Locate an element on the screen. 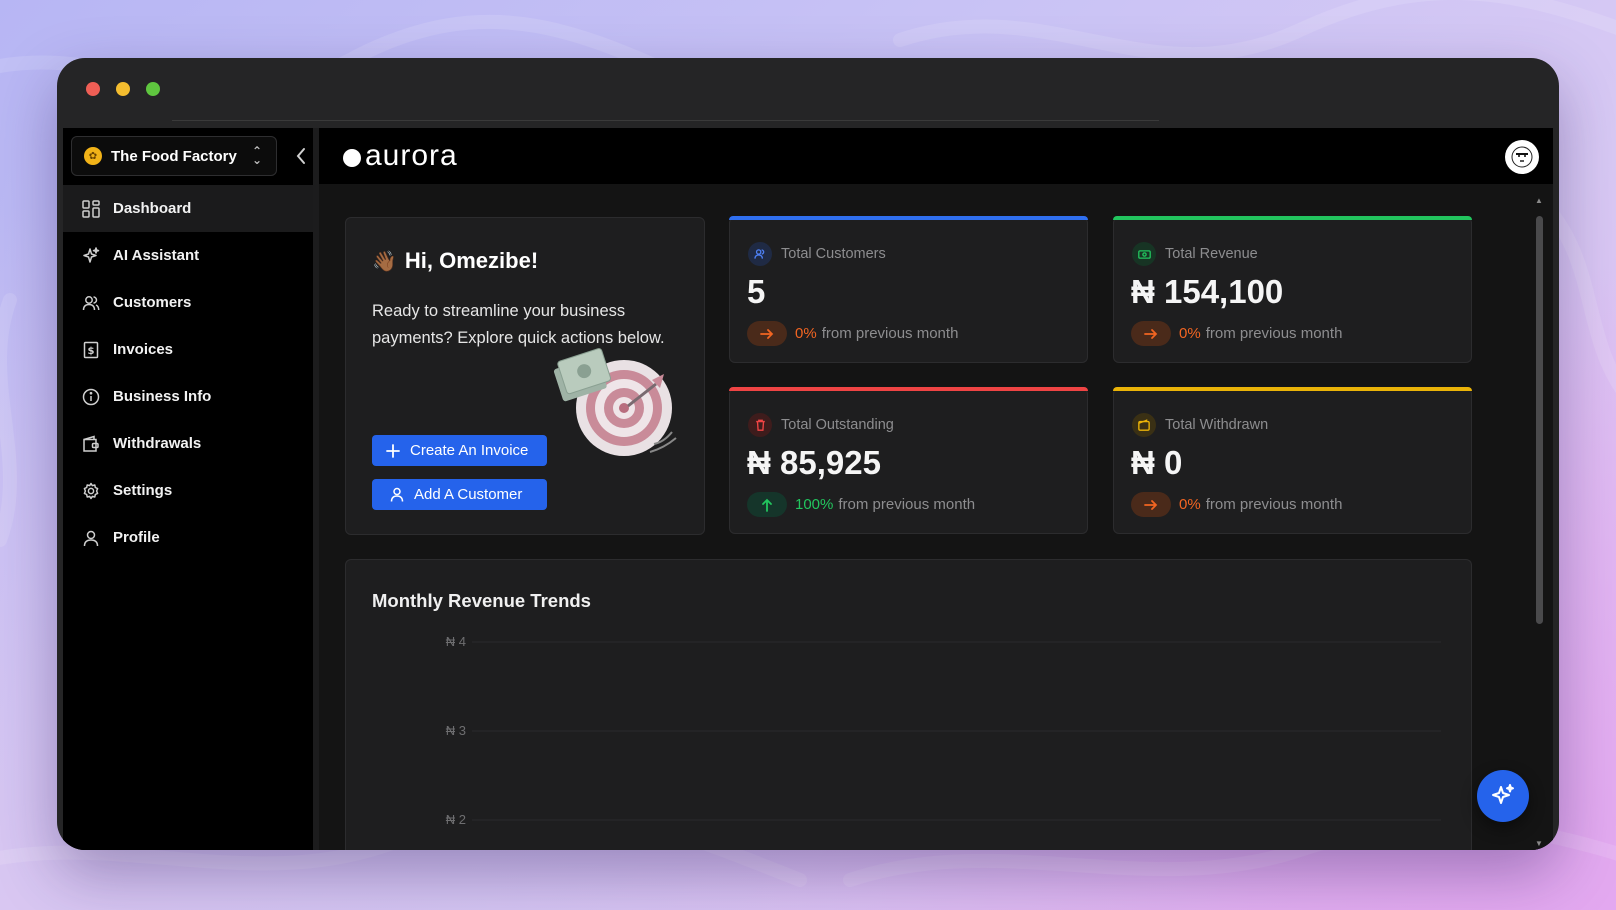 The image size is (1616, 910). top-bar: aurora is located at coordinates (936, 156).